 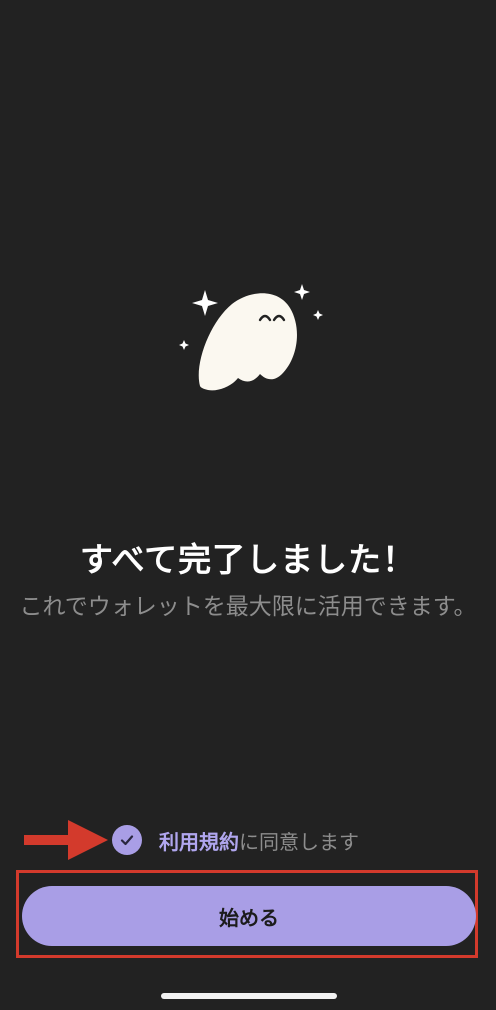 What do you see at coordinates (249, 996) in the screenshot?
I see `home-indicator` at bounding box center [249, 996].